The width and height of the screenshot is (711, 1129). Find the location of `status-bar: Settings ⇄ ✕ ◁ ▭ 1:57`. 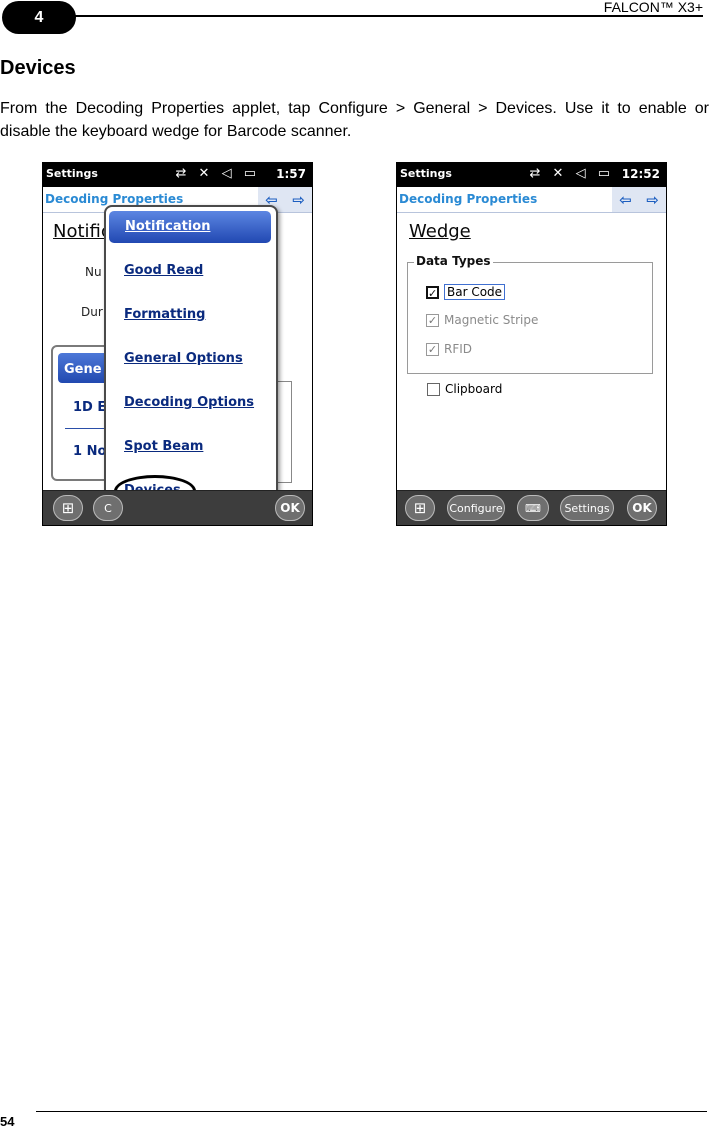

status-bar: Settings ⇄ ✕ ◁ ▭ 1:57 is located at coordinates (177, 175).